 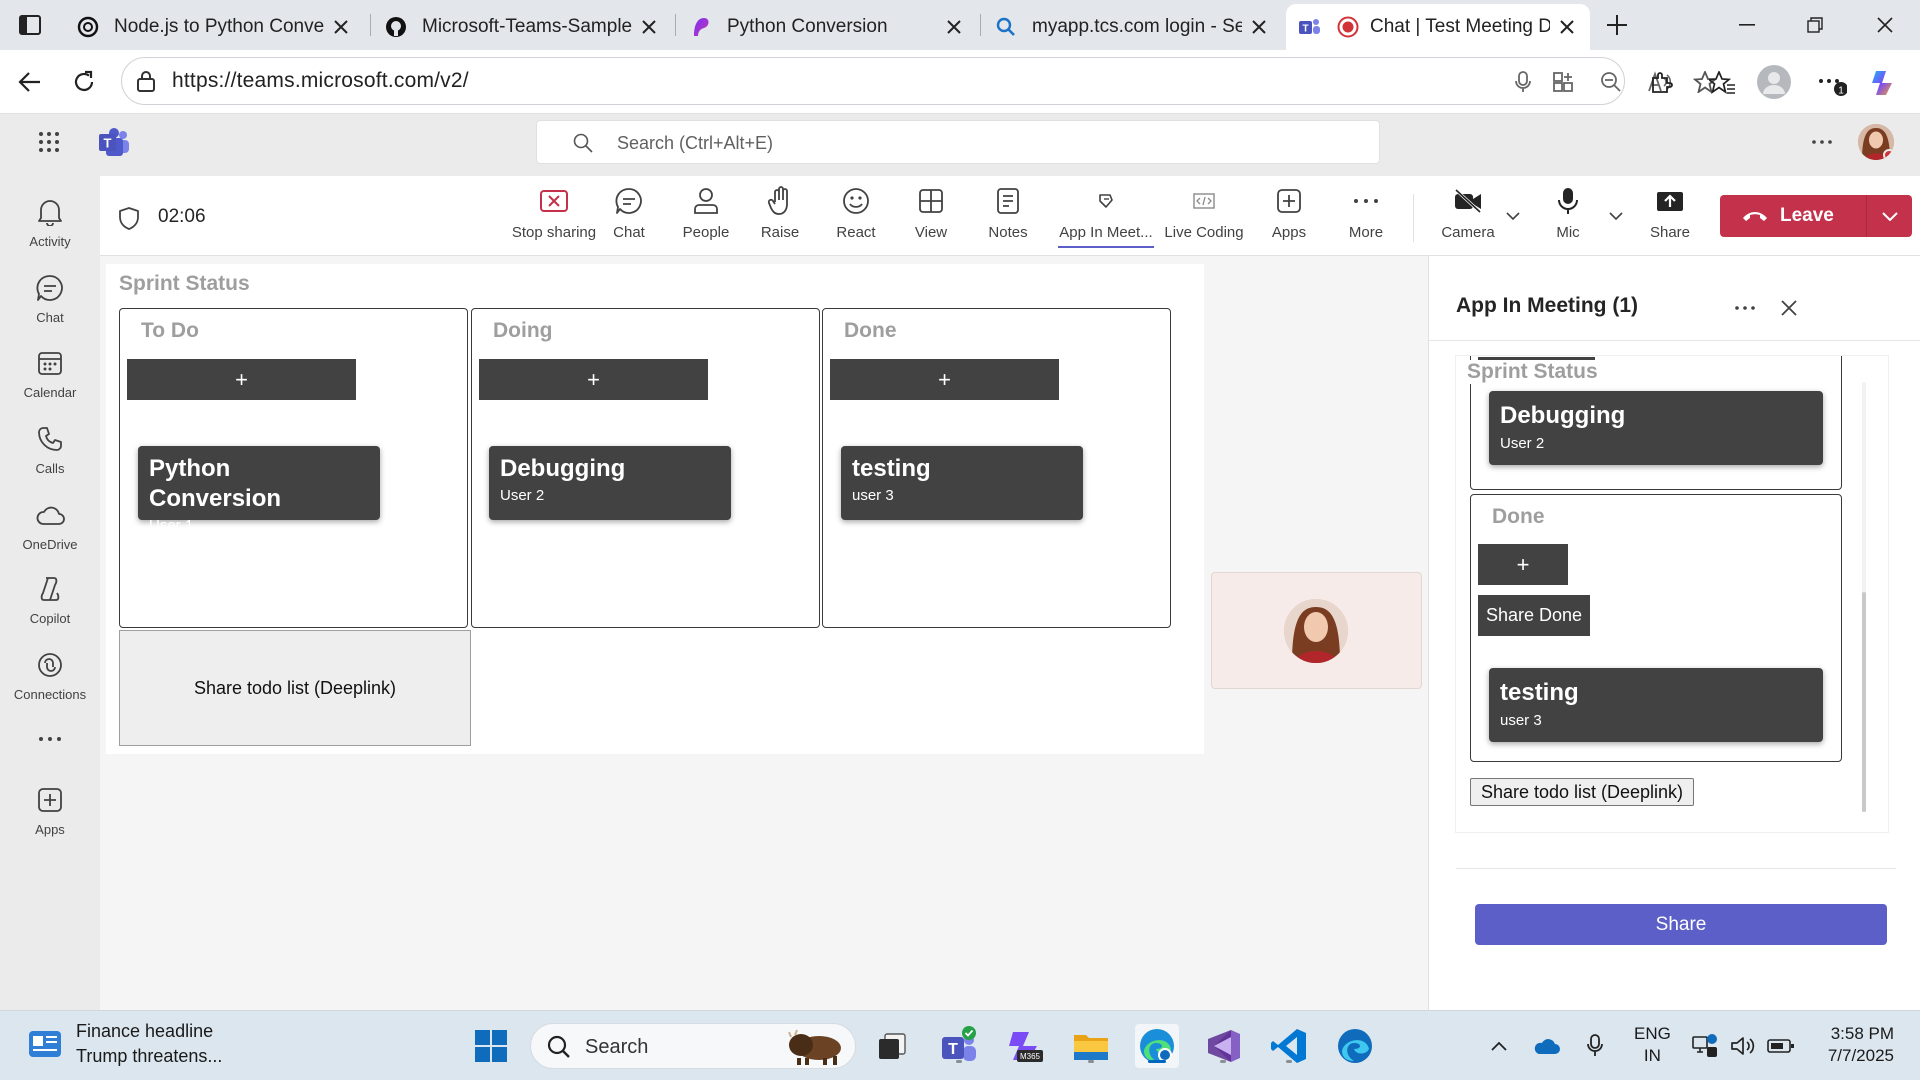 What do you see at coordinates (30, 25) in the screenshot?
I see `tab-actions-icon` at bounding box center [30, 25].